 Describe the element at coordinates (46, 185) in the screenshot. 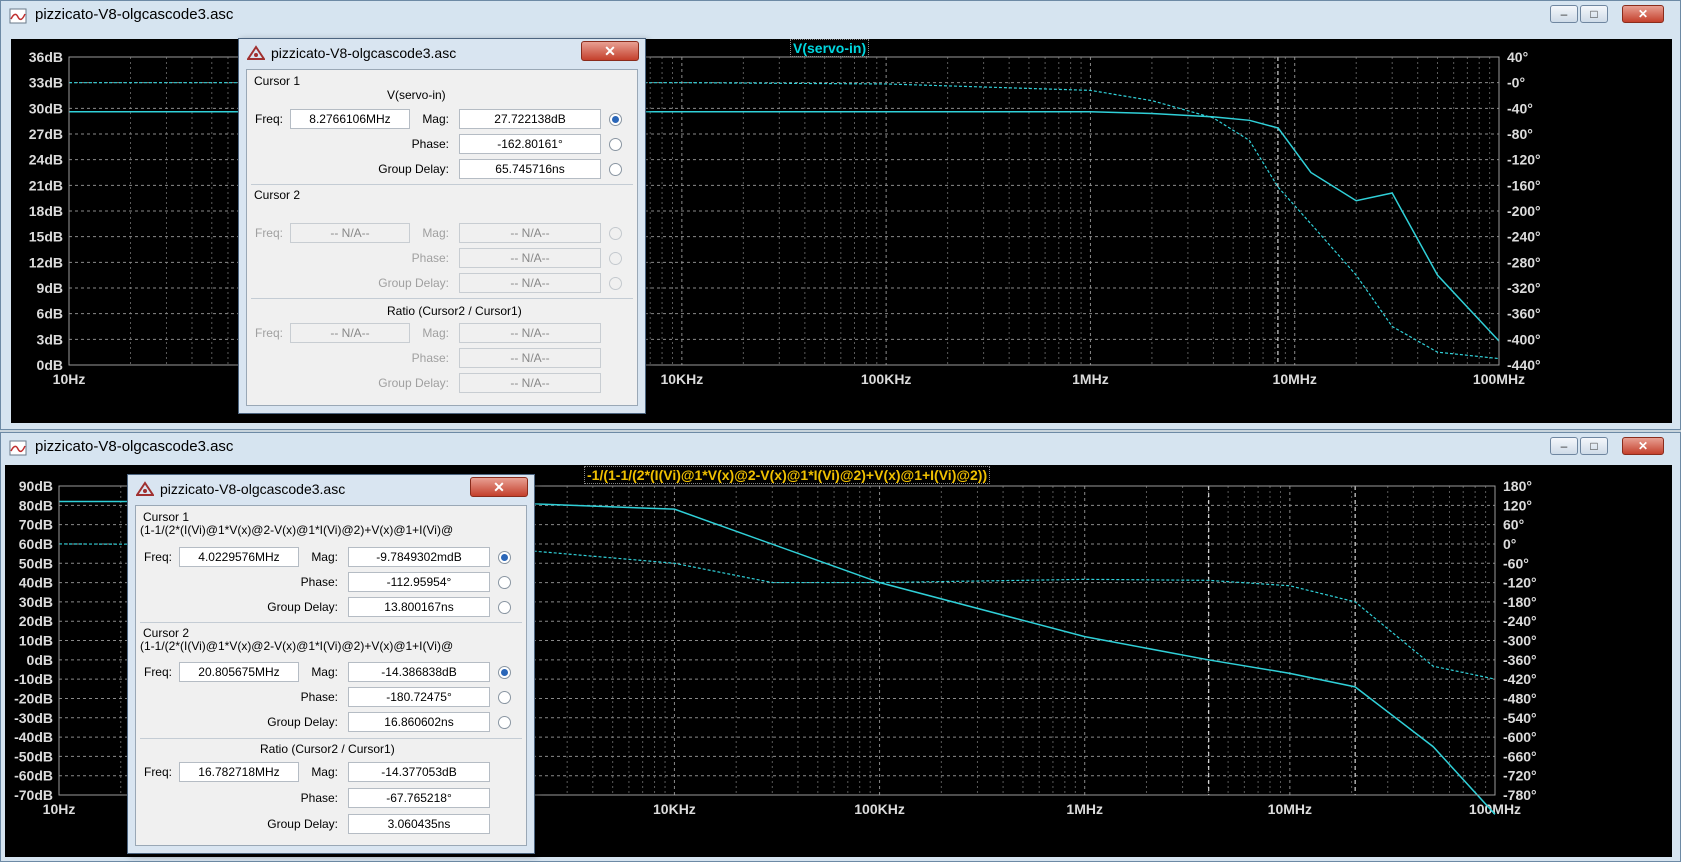

I see `left-tick-label: 21dB` at that location.